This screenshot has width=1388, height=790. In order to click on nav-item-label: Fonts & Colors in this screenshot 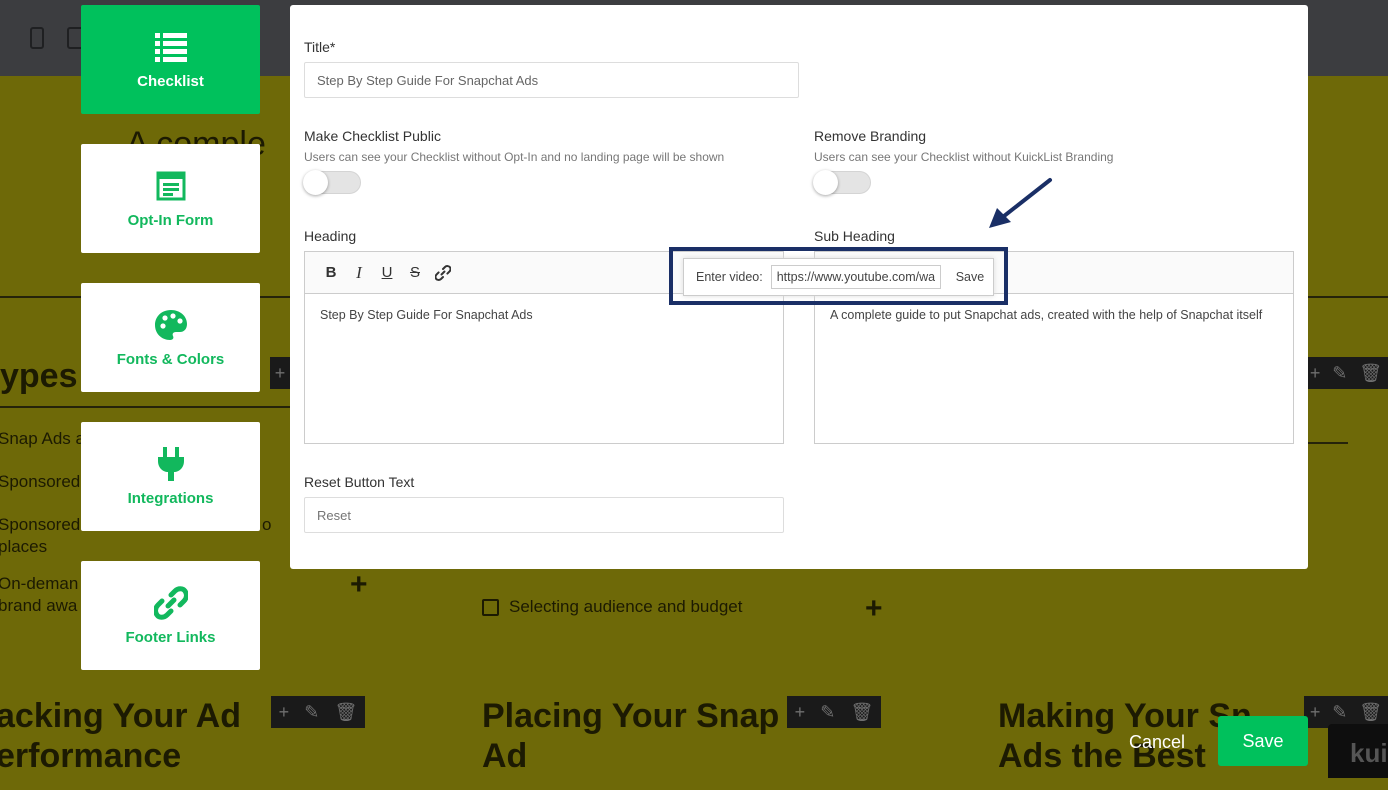, I will do `click(170, 359)`.